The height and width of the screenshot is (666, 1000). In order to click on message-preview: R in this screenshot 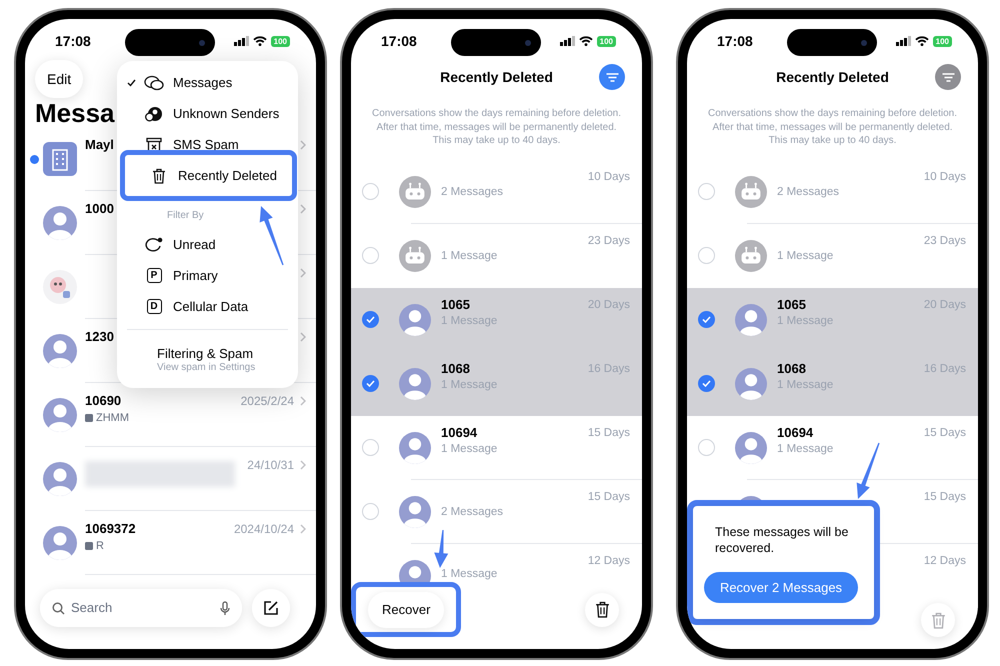, I will do `click(100, 546)`.